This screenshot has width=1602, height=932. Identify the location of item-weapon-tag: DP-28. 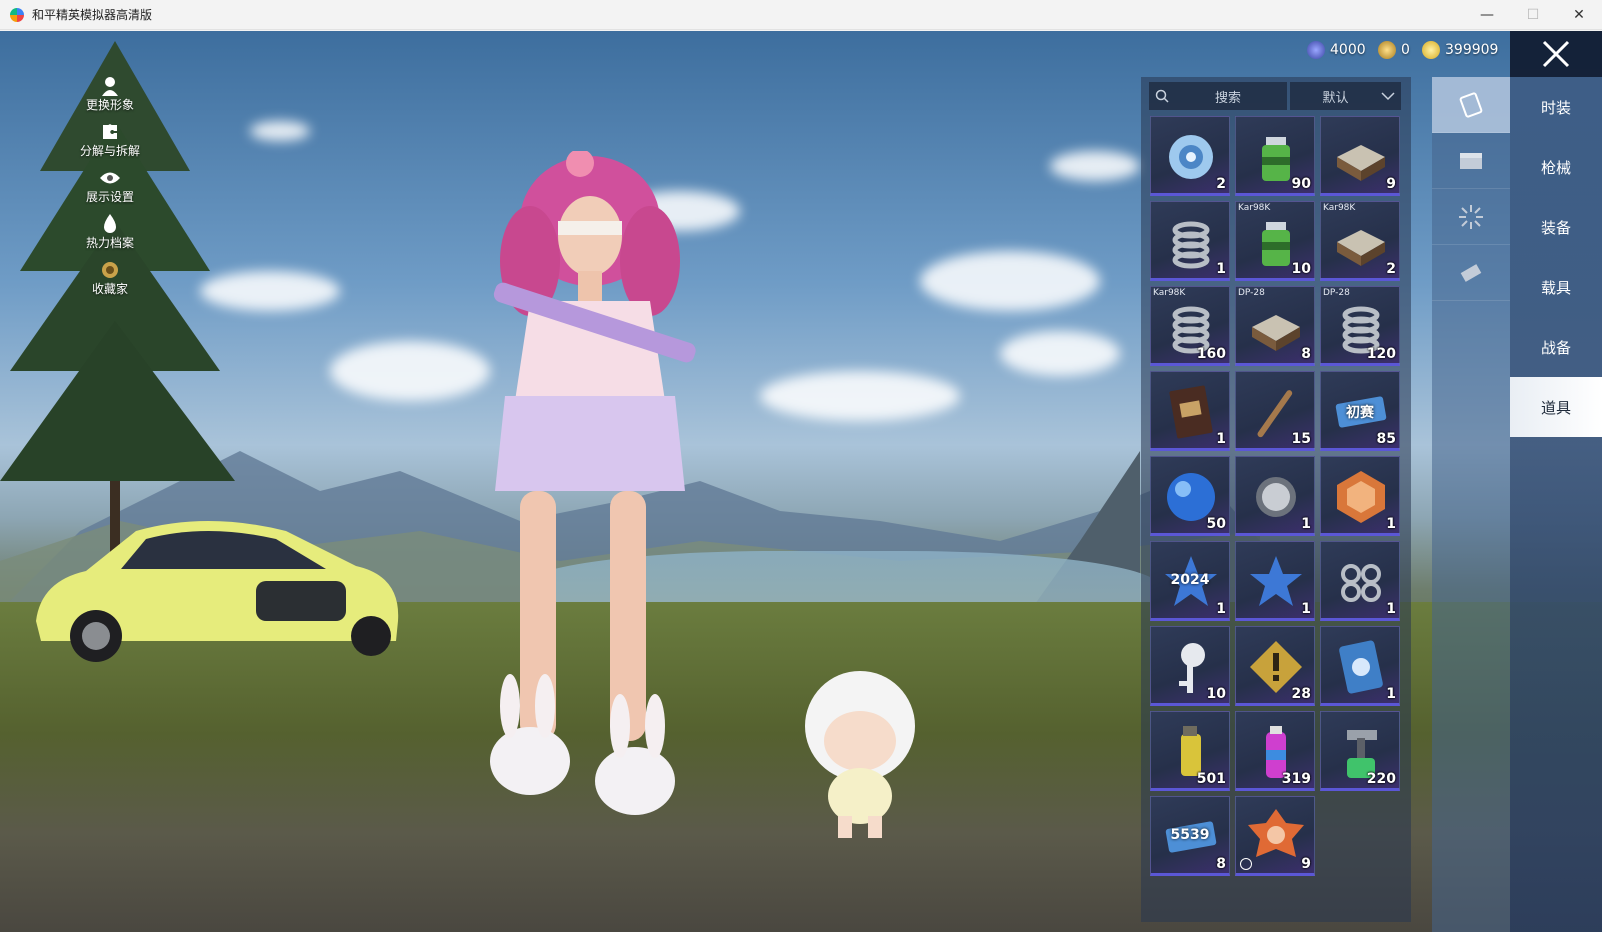
(1336, 293).